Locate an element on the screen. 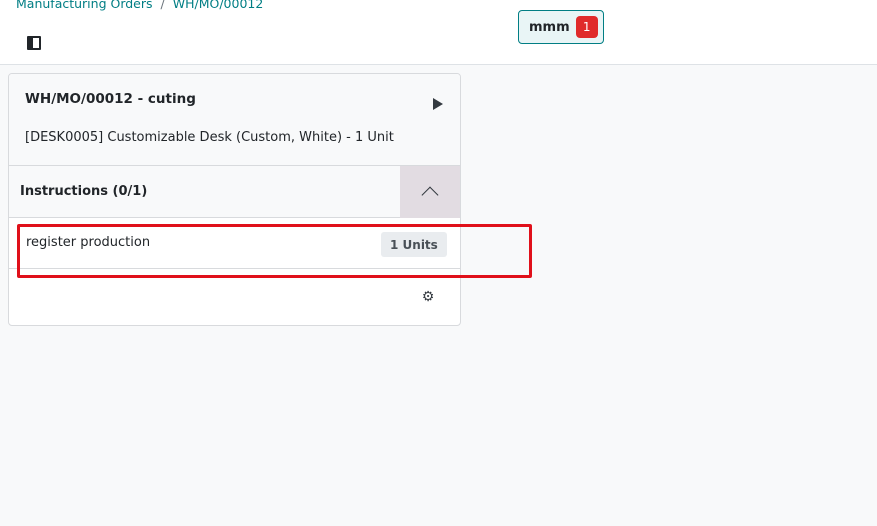 Image resolution: width=877 pixels, height=526 pixels. breadcrumb-manufacturing-orders: Manufacturing Orders is located at coordinates (84, 5).